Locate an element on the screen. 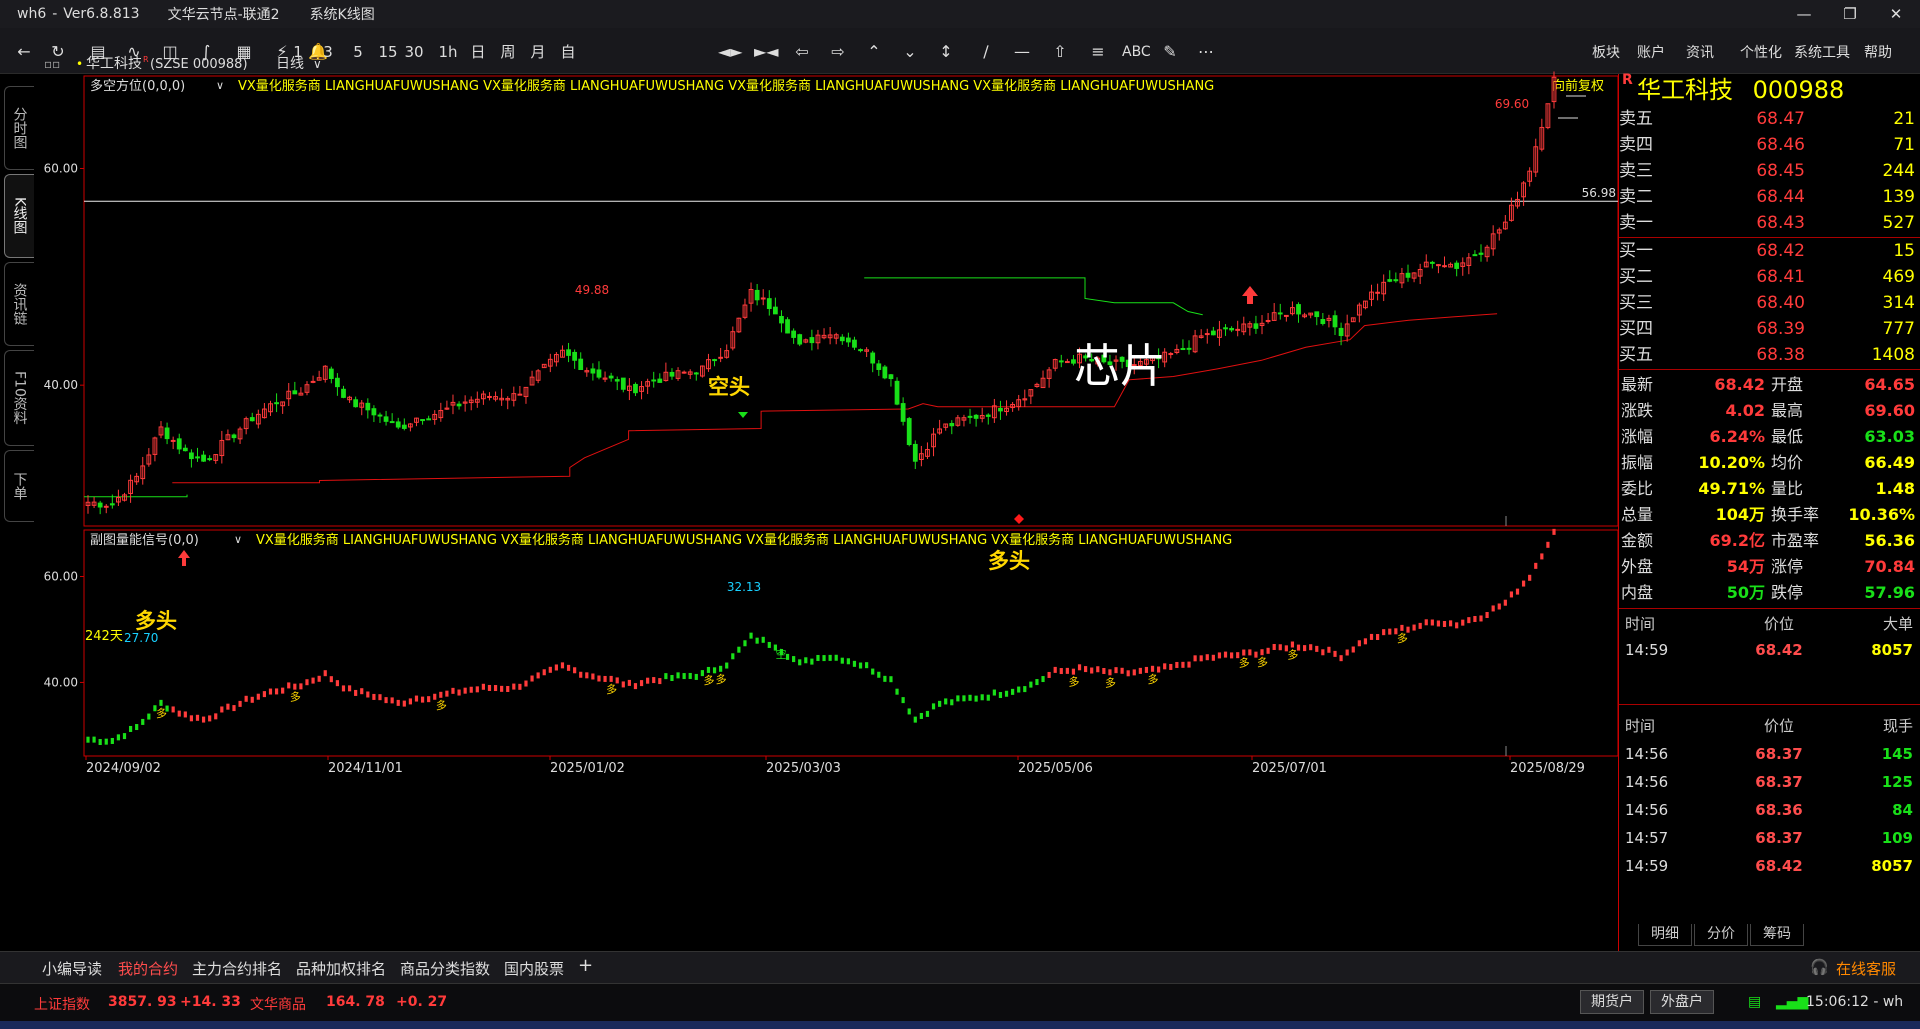 This screenshot has width=1920, height=1029. tab-kline: K线图 is located at coordinates (19, 216).